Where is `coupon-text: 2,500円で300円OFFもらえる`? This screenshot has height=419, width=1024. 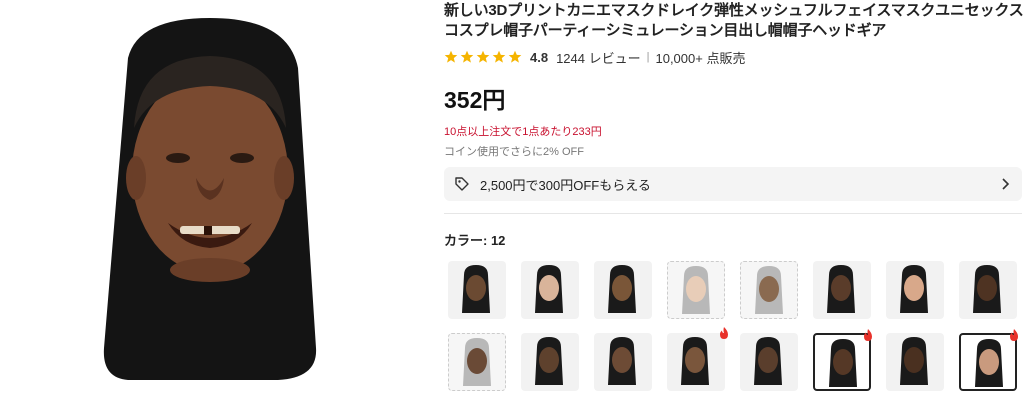
coupon-text: 2,500円で300円OFFもらえる is located at coordinates (565, 185).